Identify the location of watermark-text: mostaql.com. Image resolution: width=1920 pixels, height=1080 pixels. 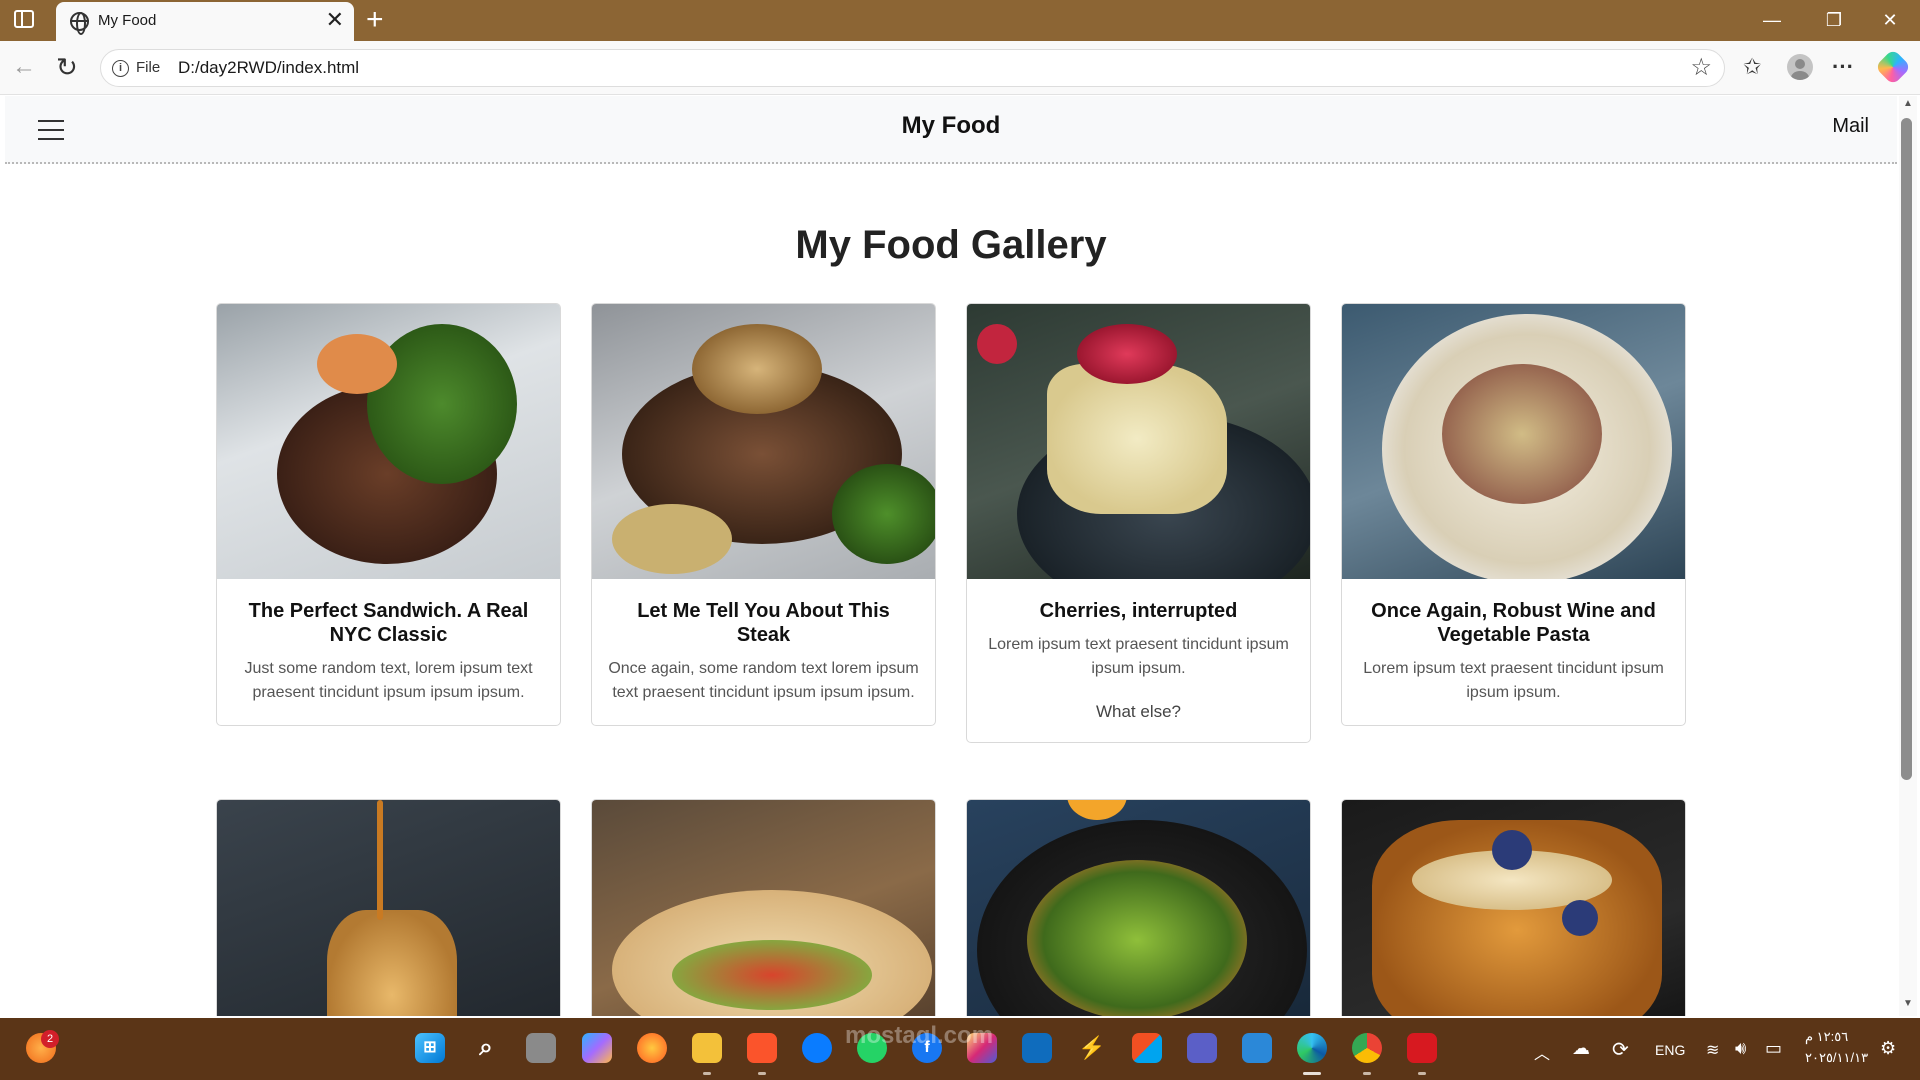
(919, 1035).